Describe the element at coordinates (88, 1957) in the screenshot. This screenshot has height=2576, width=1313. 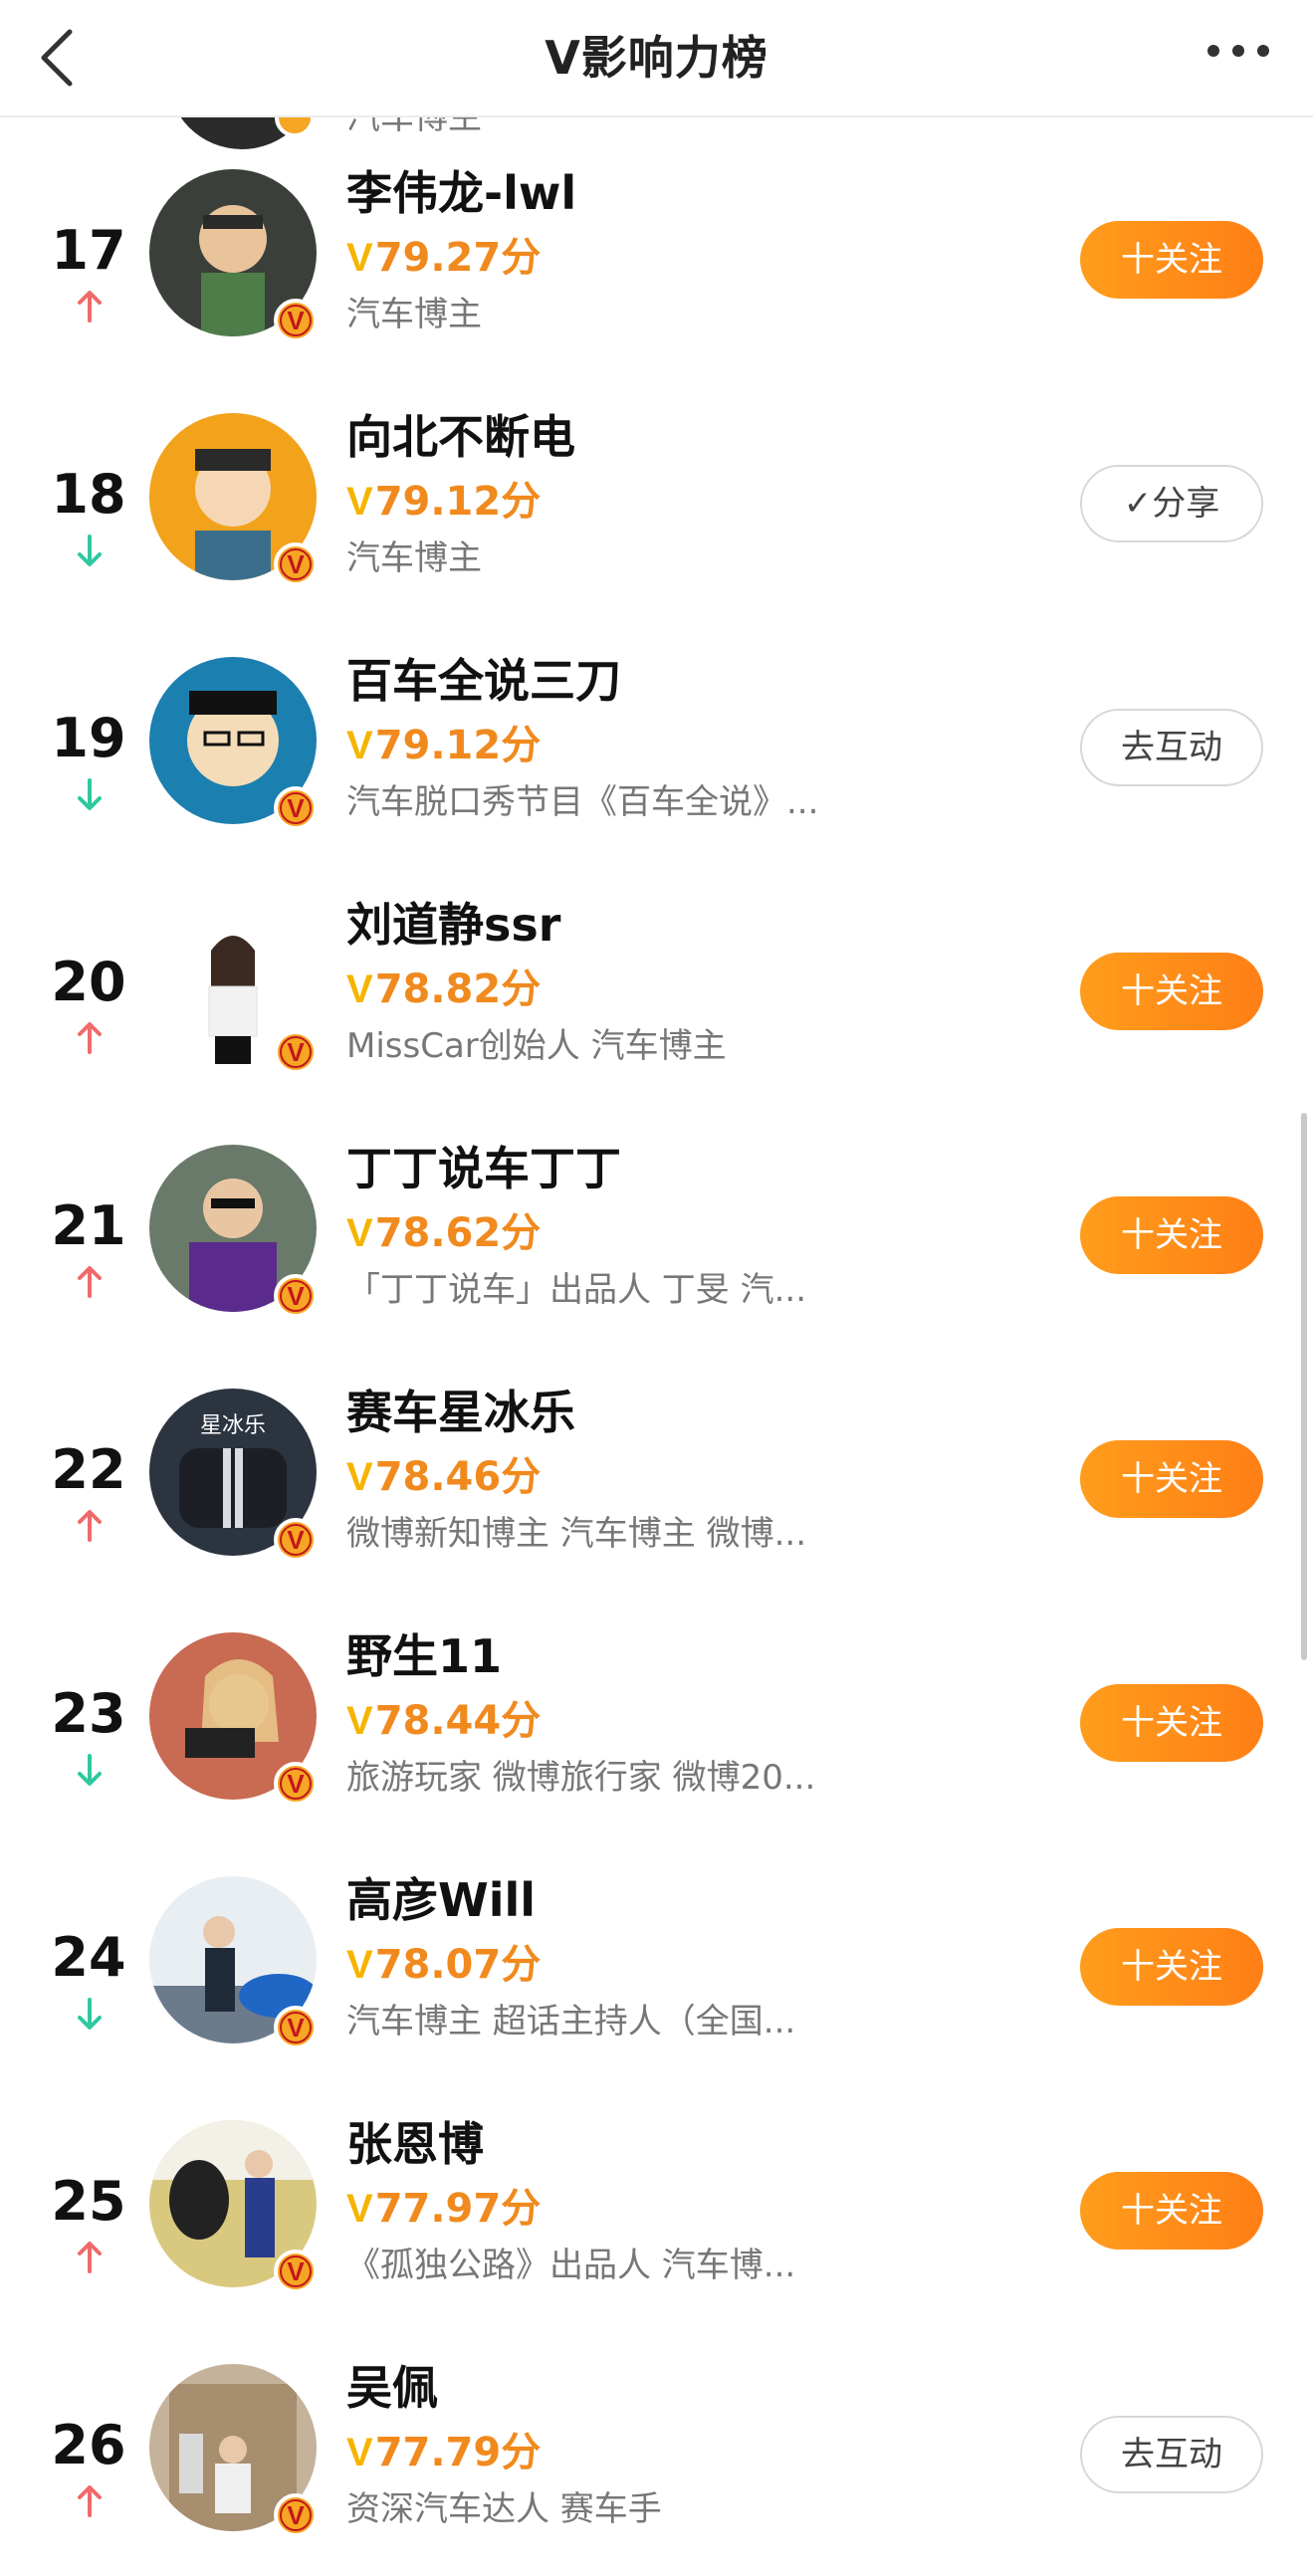
I see `rank-number: 24` at that location.